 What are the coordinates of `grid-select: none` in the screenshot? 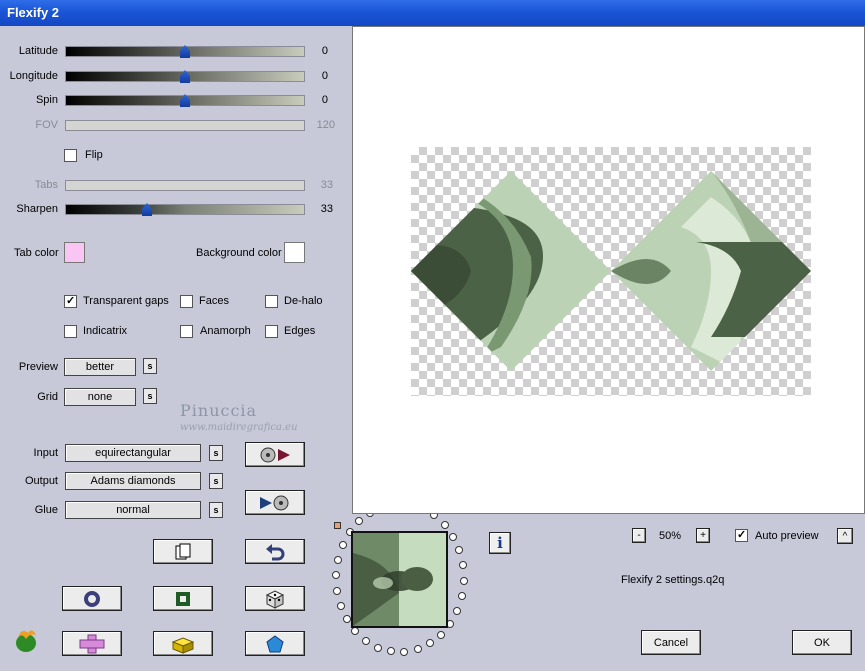 It's located at (100, 397).